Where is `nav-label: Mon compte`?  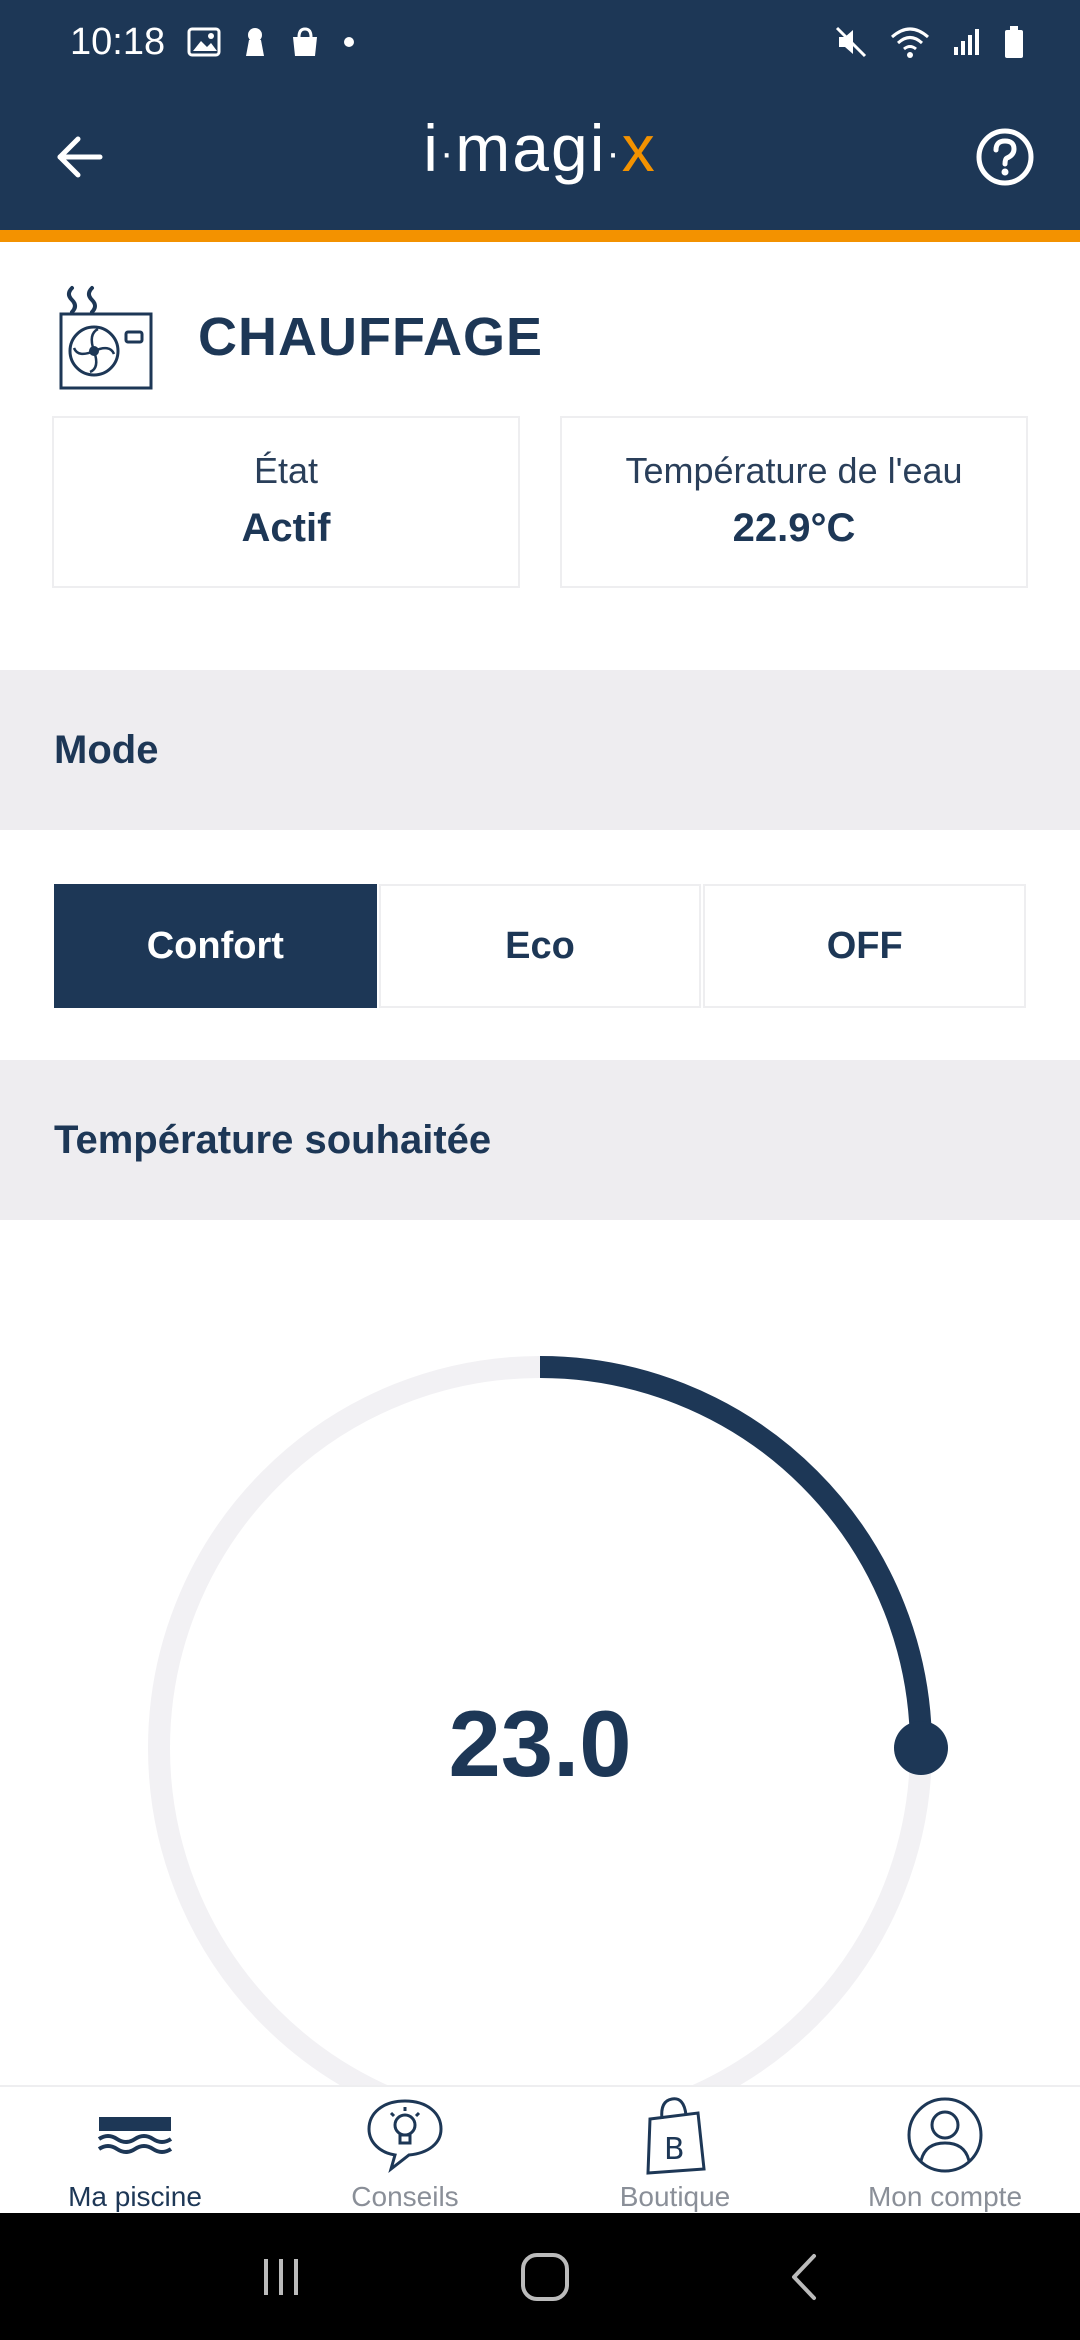 nav-label: Mon compte is located at coordinates (945, 2196).